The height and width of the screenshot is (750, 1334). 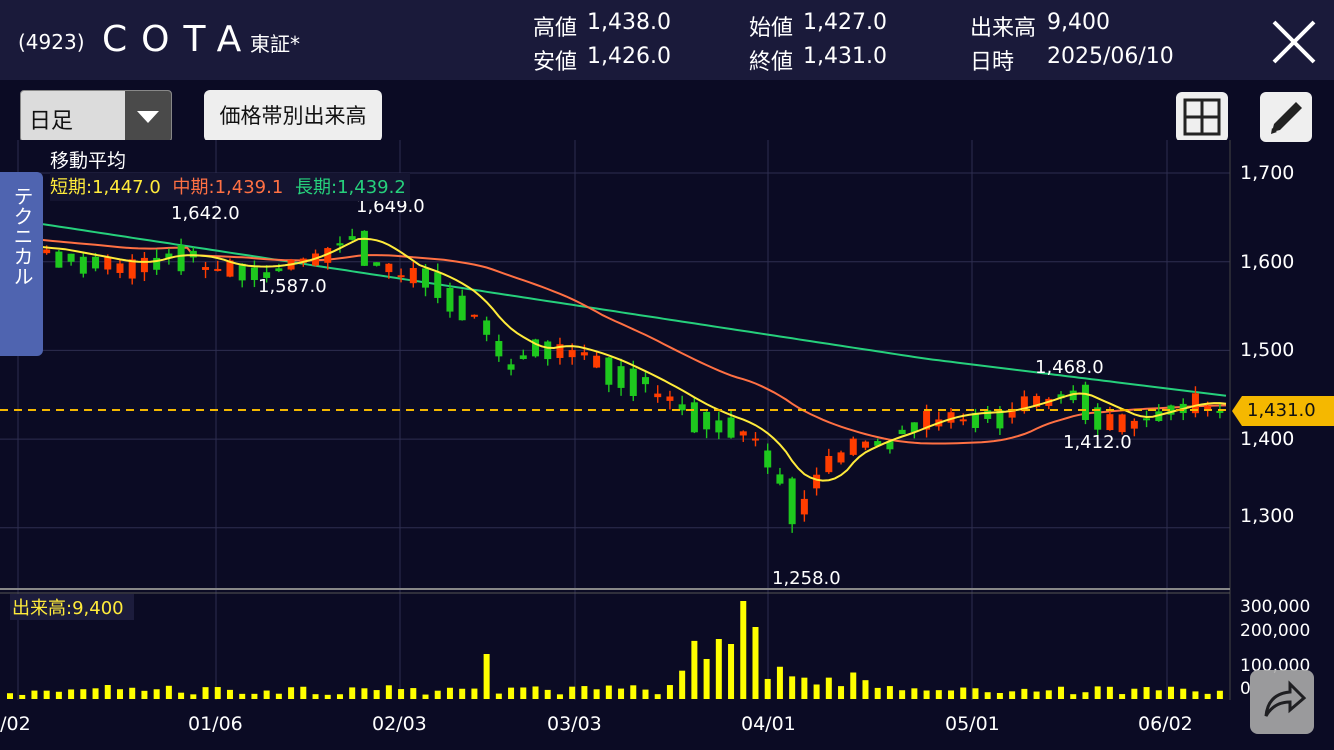 What do you see at coordinates (972, 724) in the screenshot?
I see `x-tick-6: 05/01` at bounding box center [972, 724].